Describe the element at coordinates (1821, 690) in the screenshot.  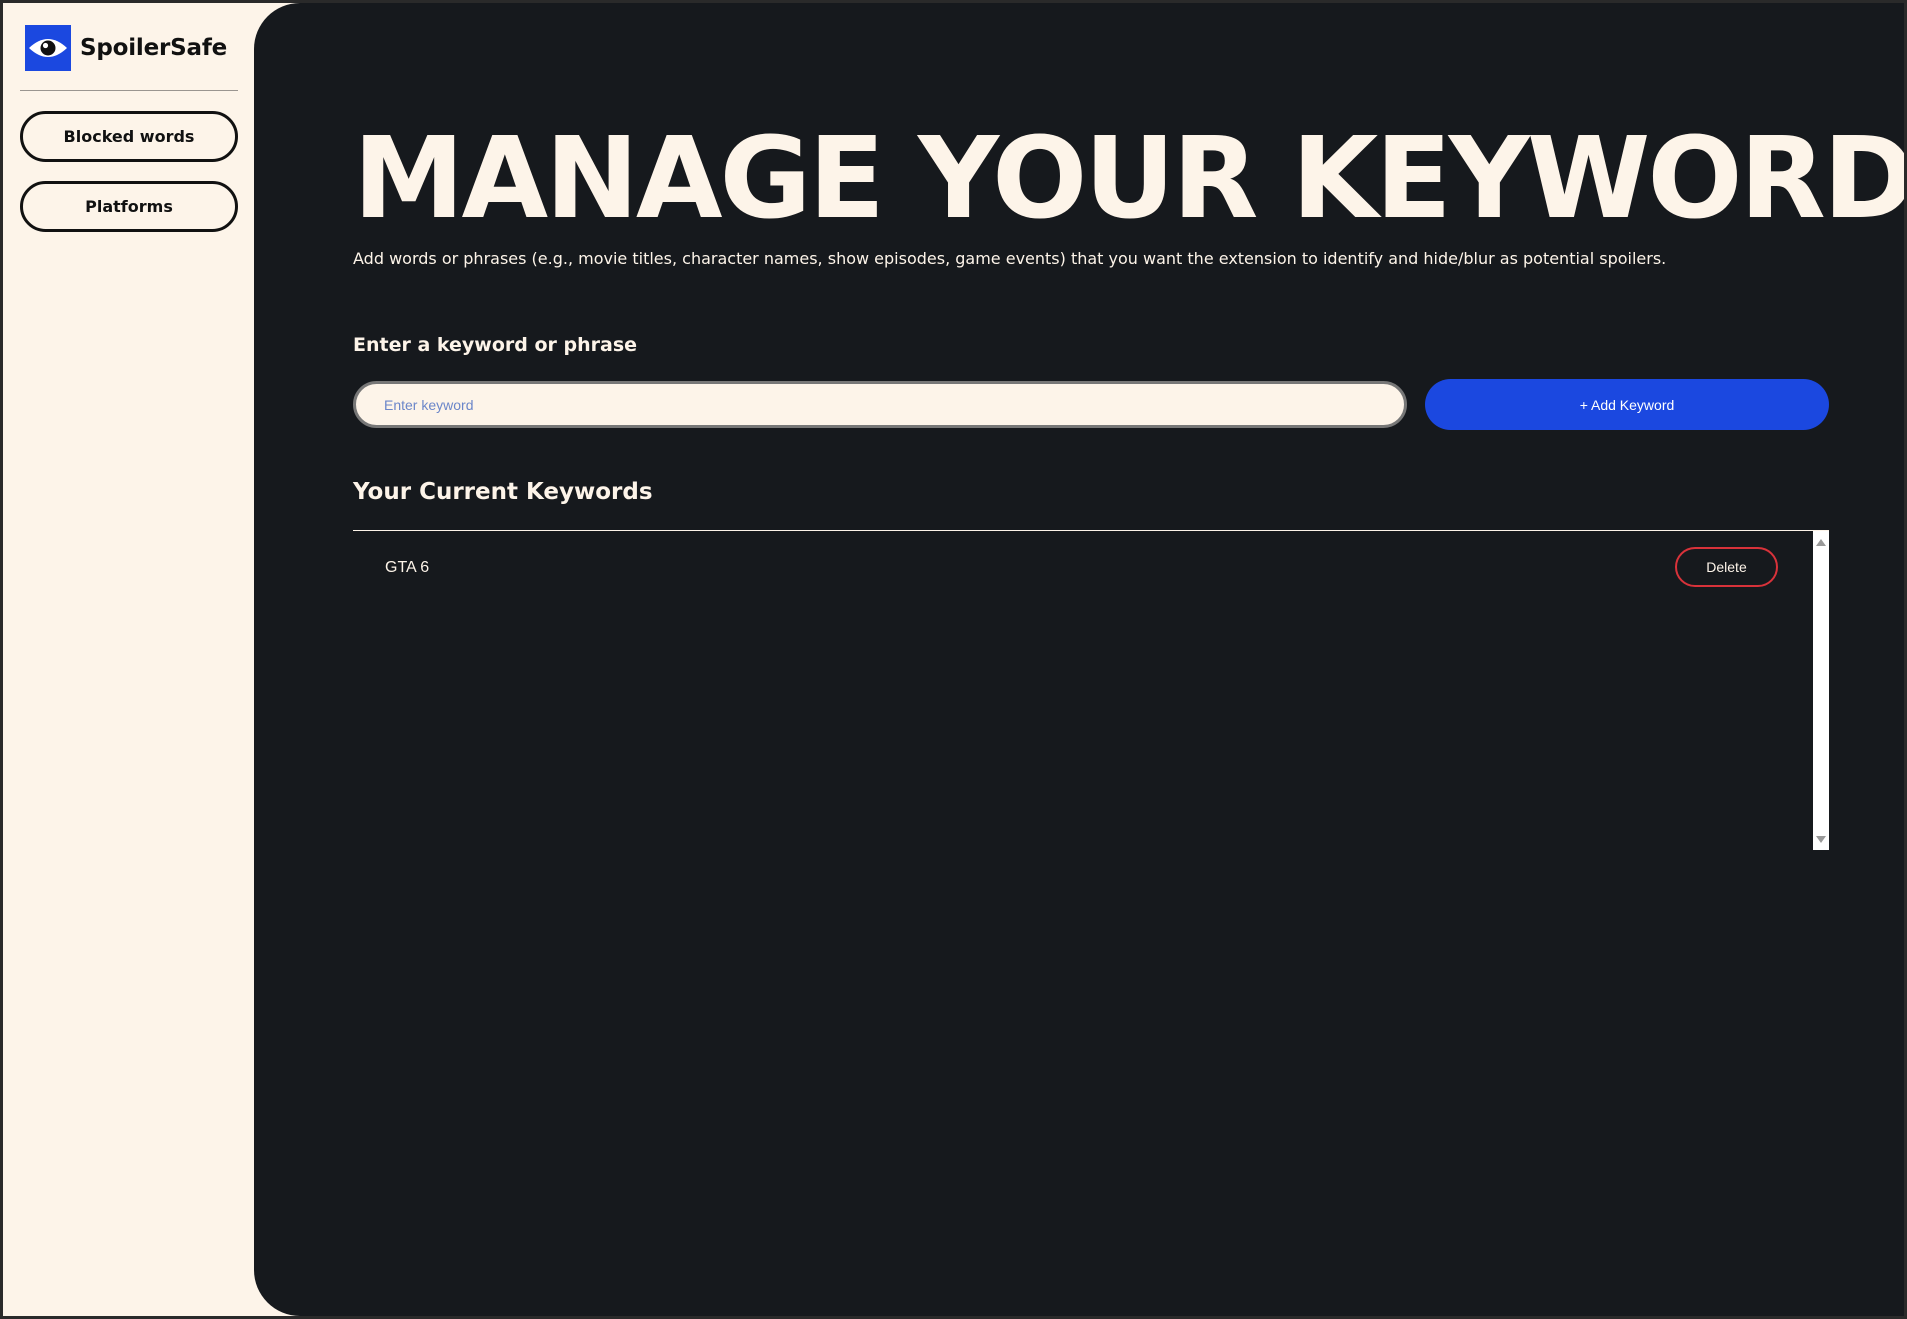
I see `keyword-list-scrollbar` at that location.